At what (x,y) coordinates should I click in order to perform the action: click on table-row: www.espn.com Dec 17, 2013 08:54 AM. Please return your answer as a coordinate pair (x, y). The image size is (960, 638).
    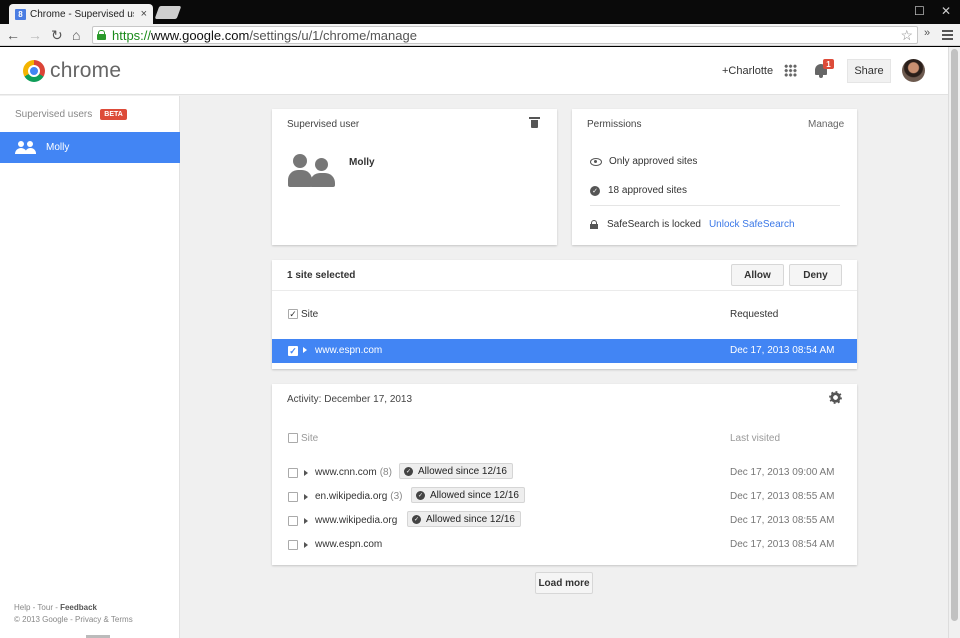
    Looking at the image, I should click on (564, 545).